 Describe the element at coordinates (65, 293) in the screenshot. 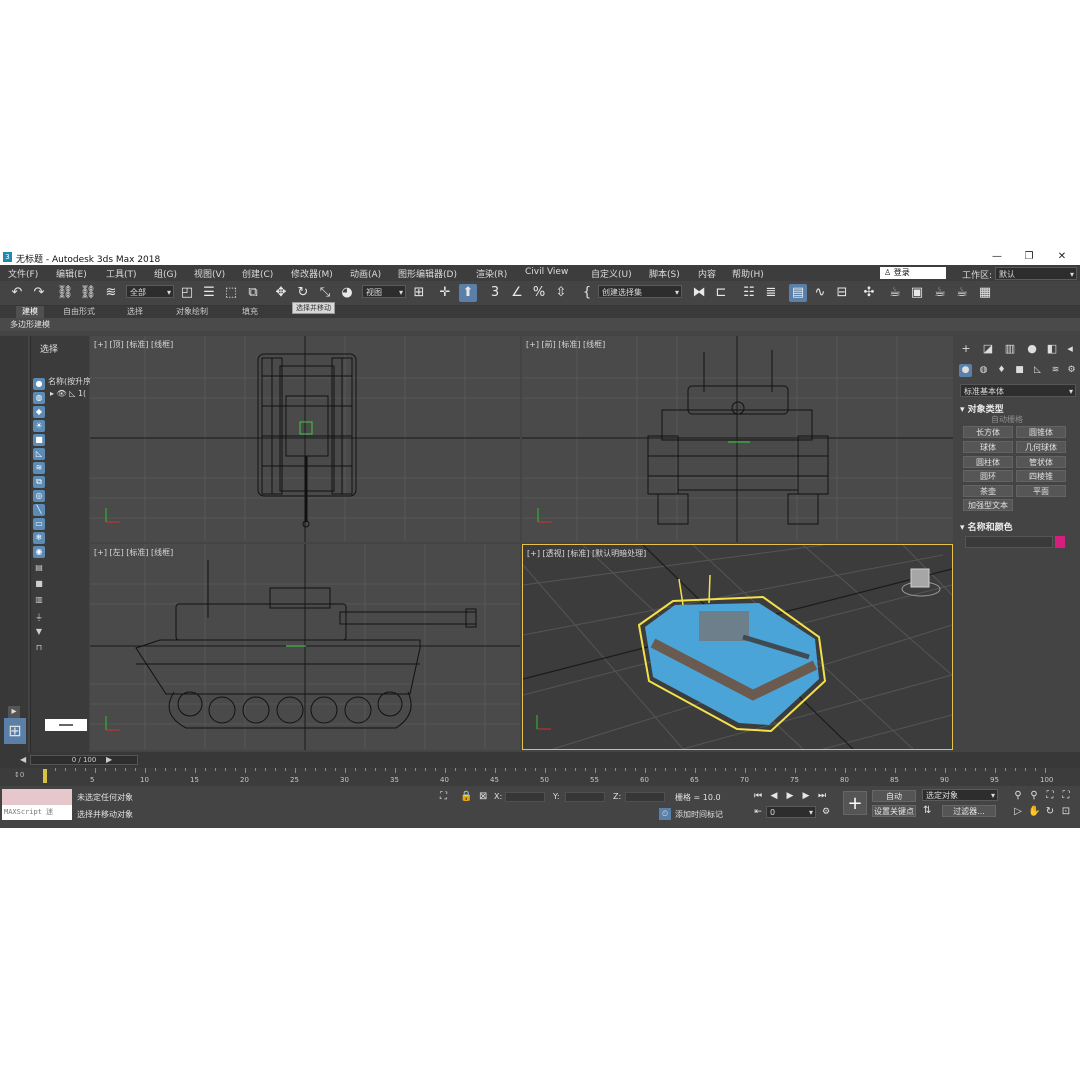

I see `link-icon: ⛓` at that location.